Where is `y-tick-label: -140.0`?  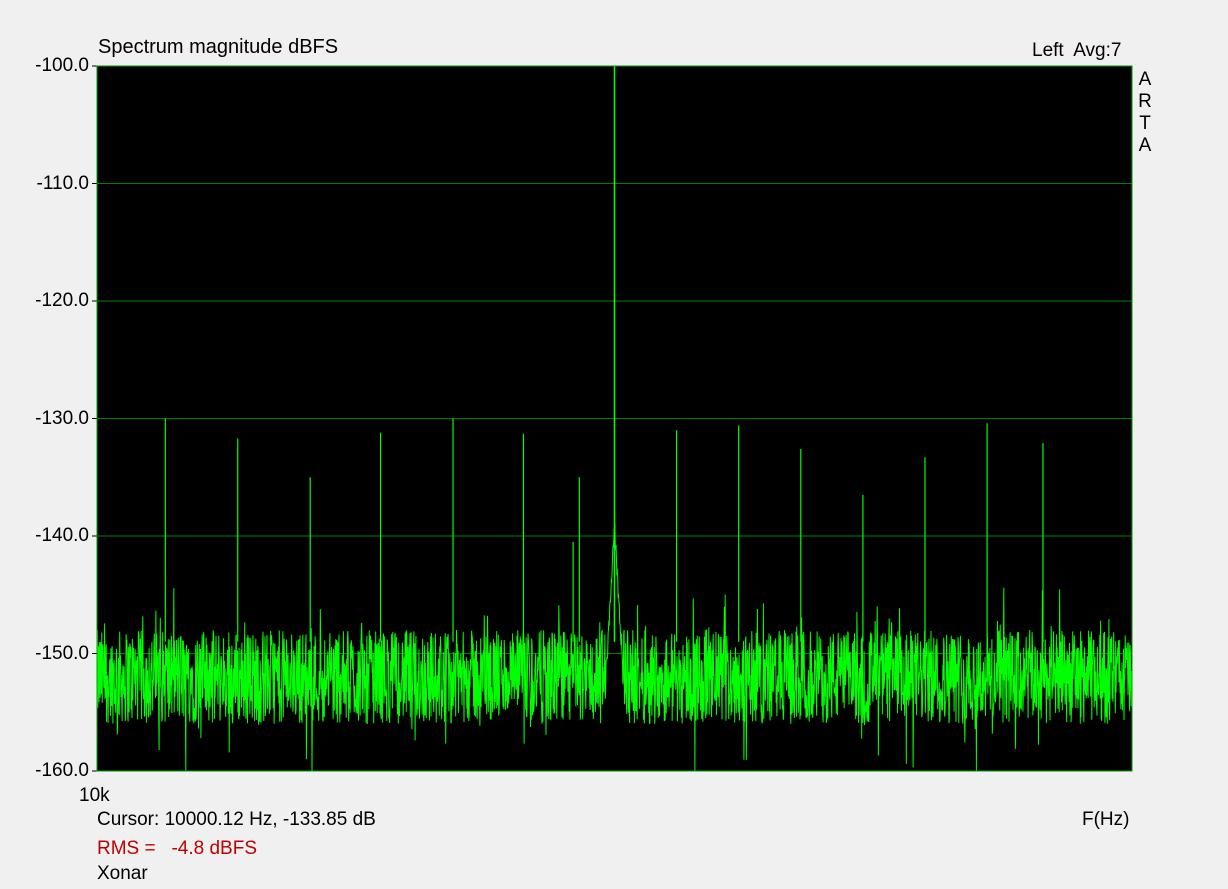 y-tick-label: -140.0 is located at coordinates (62, 535).